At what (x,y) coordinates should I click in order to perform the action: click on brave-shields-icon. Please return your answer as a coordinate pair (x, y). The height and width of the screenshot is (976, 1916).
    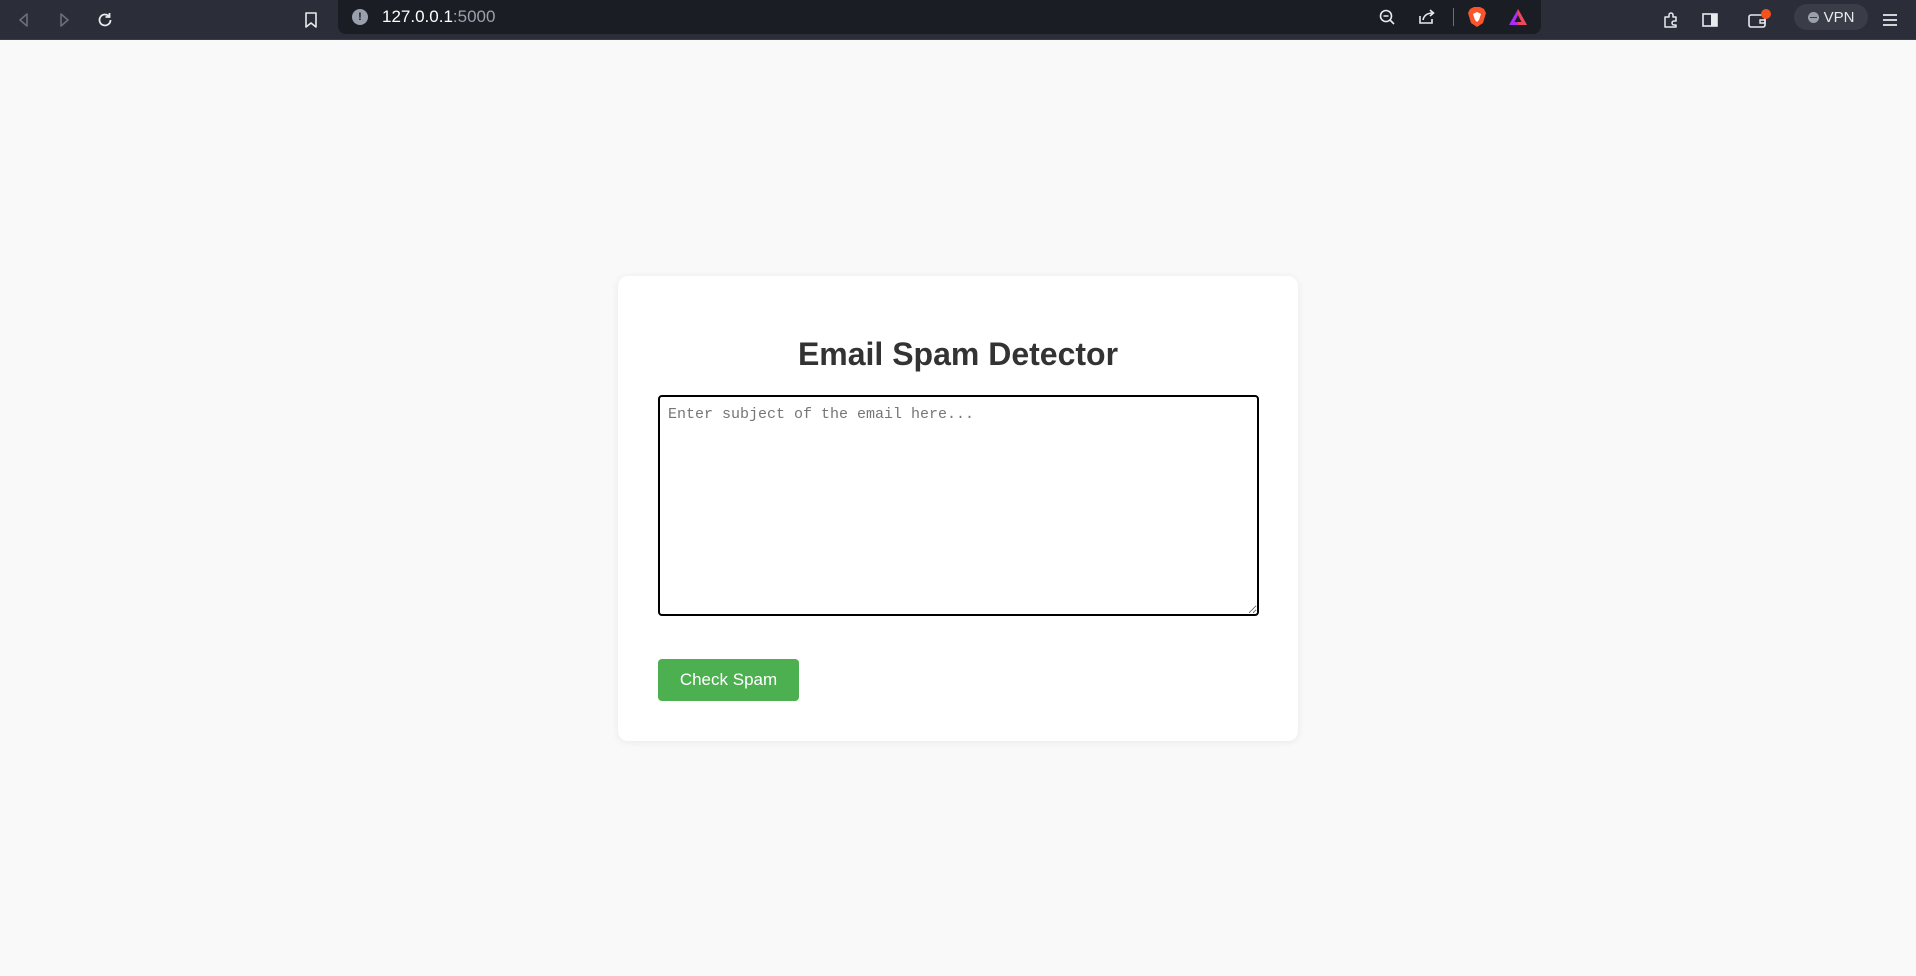
    Looking at the image, I should click on (1477, 17).